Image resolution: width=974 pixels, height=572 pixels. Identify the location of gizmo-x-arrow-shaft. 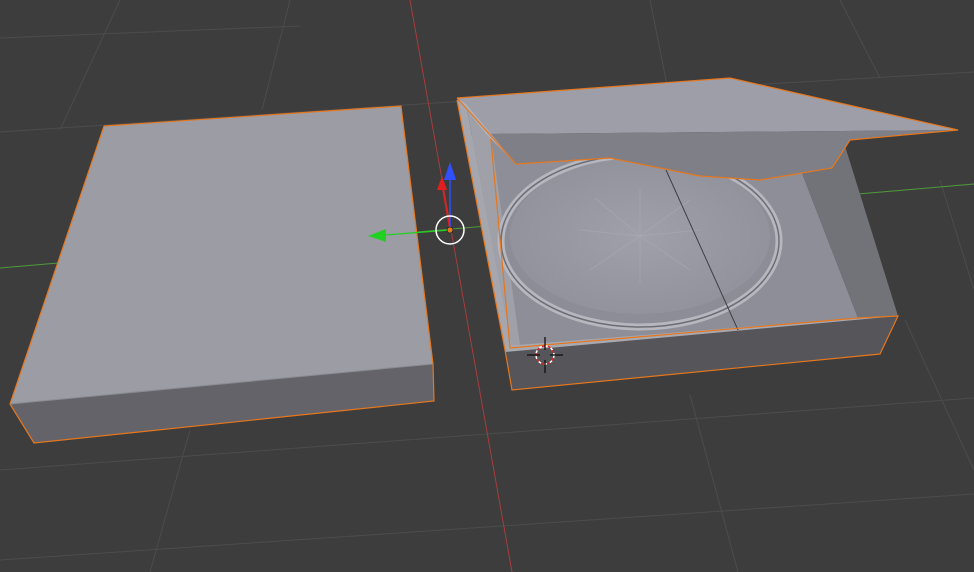
(446, 210).